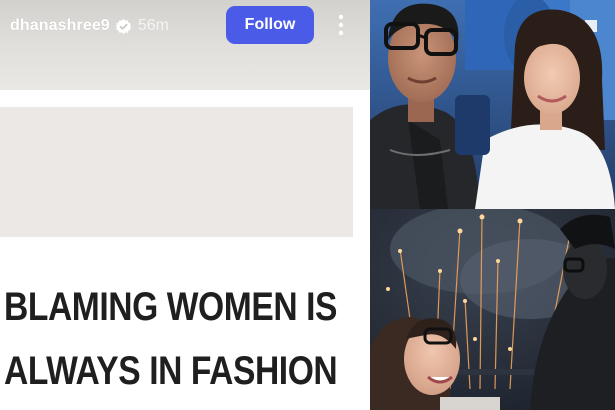 The height and width of the screenshot is (410, 615). What do you see at coordinates (170, 307) in the screenshot?
I see `headline-line-1: BLAMING WOMEN IS` at bounding box center [170, 307].